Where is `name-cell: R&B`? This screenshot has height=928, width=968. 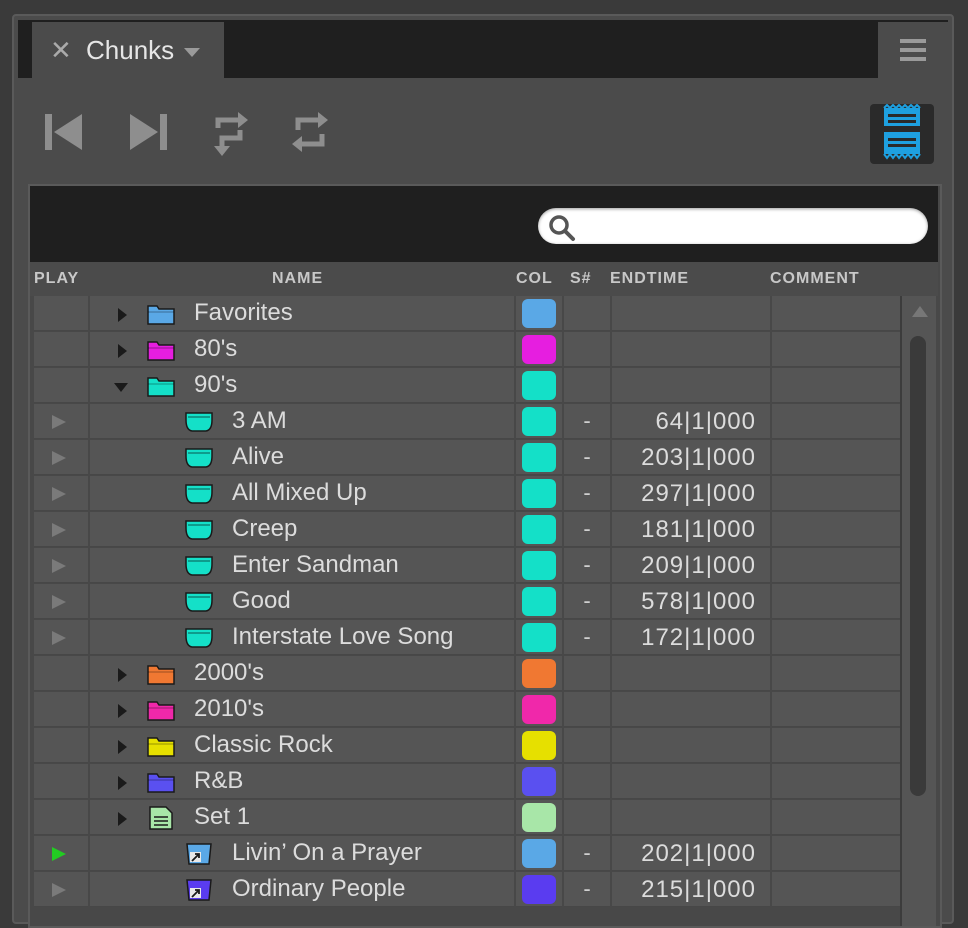 name-cell: R&B is located at coordinates (302, 781).